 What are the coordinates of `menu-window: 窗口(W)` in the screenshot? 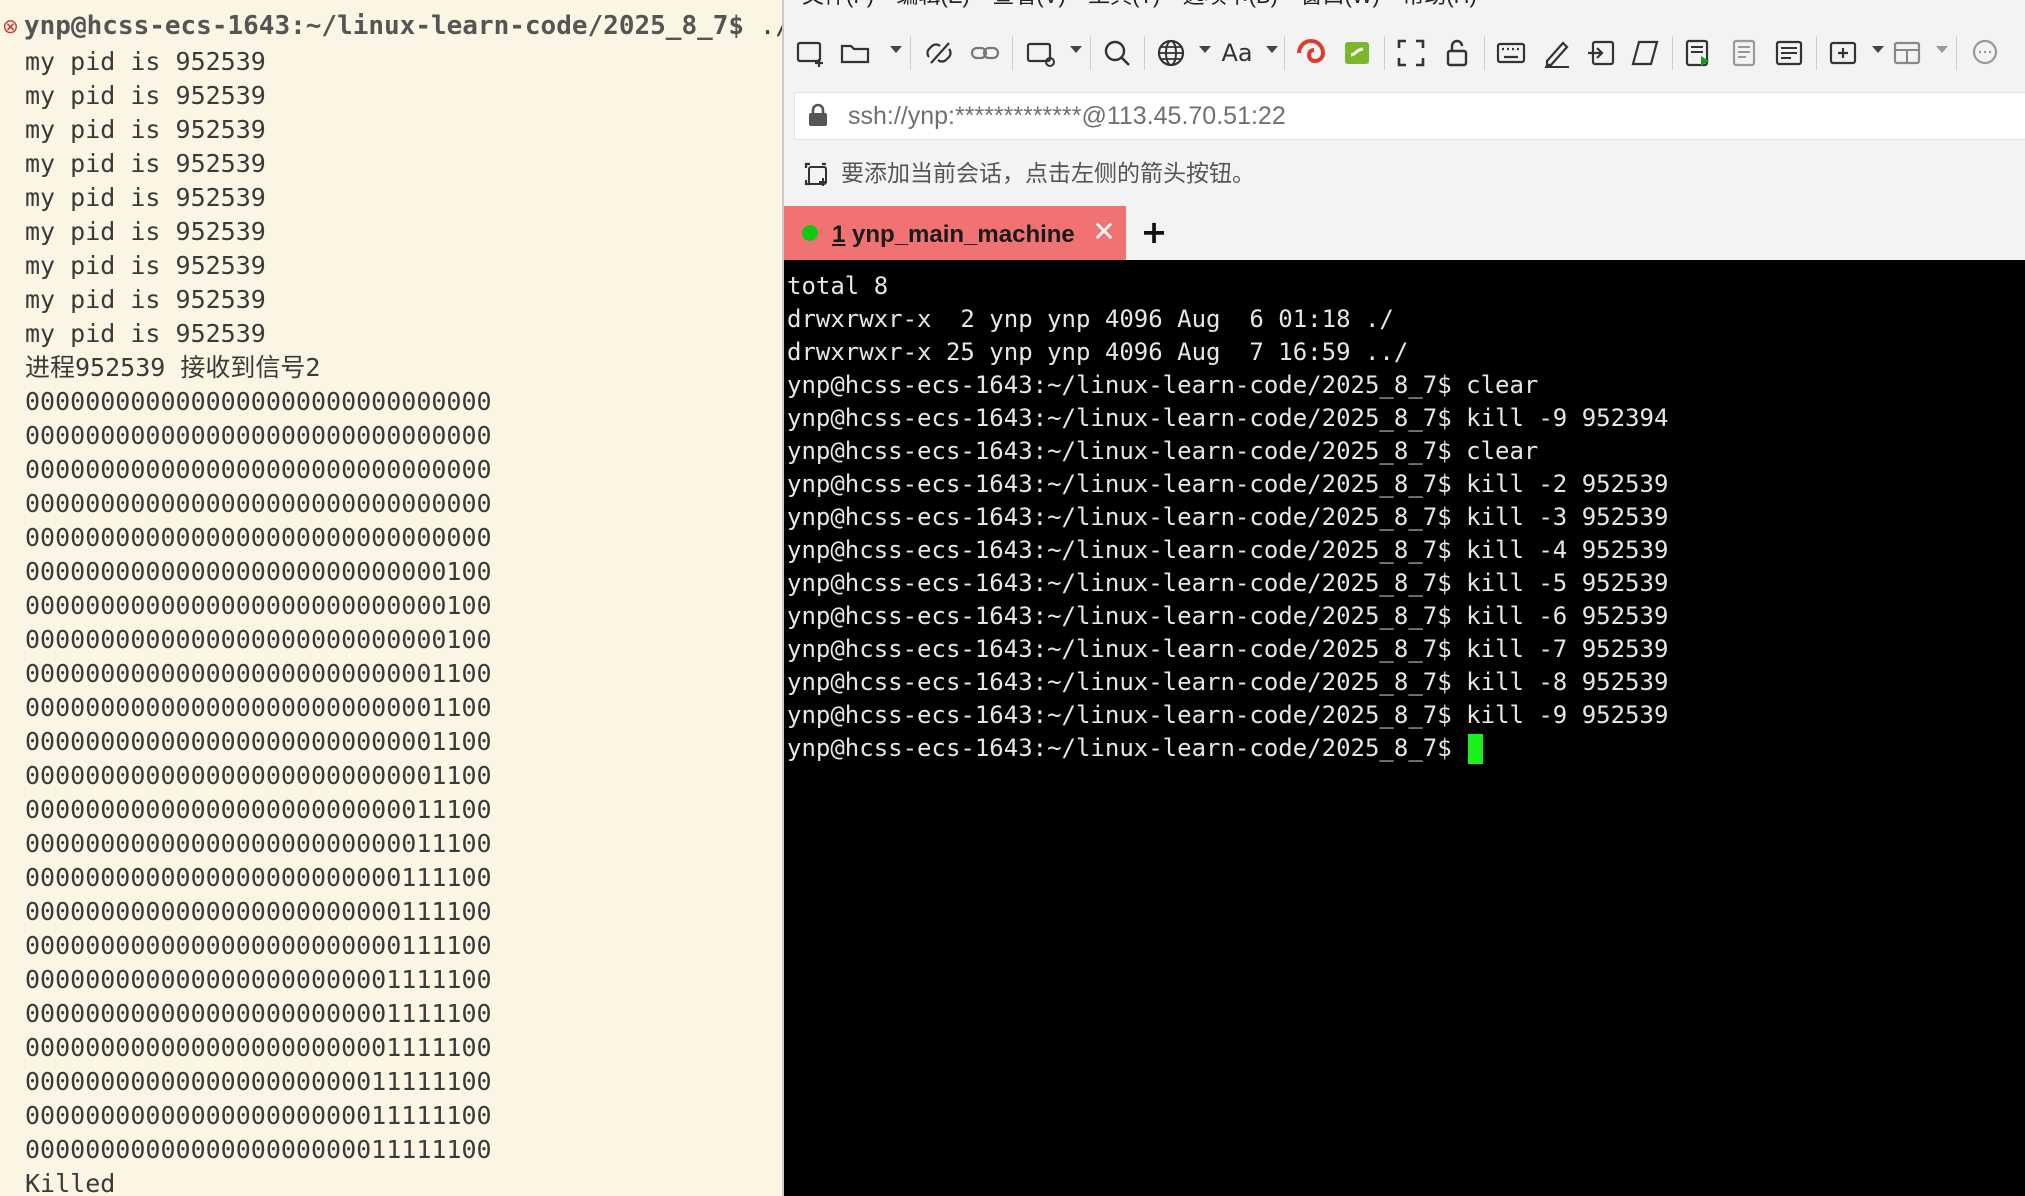 It's located at (1339, 5).